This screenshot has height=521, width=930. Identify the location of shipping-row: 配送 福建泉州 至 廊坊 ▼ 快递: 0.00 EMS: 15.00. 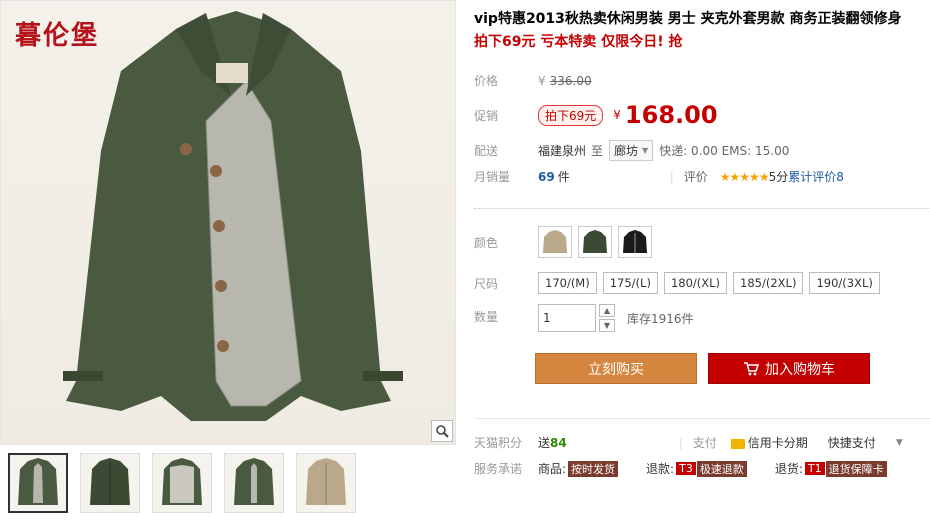
(631, 150).